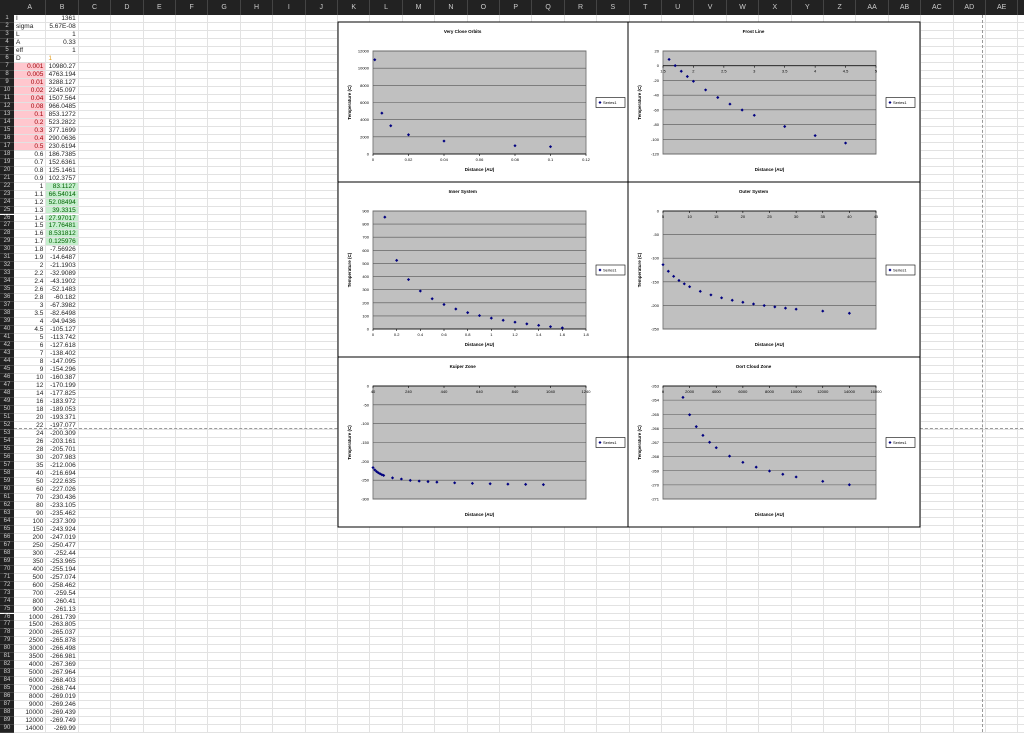 The height and width of the screenshot is (733, 1024). I want to click on x-tick-label: 0.12, so click(586, 159).